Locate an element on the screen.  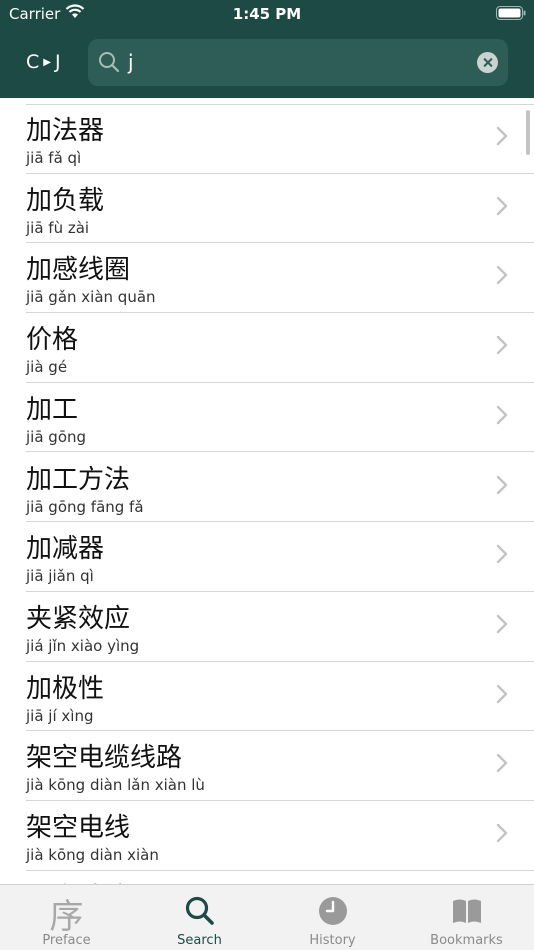
tab-history: History is located at coordinates (332, 917).